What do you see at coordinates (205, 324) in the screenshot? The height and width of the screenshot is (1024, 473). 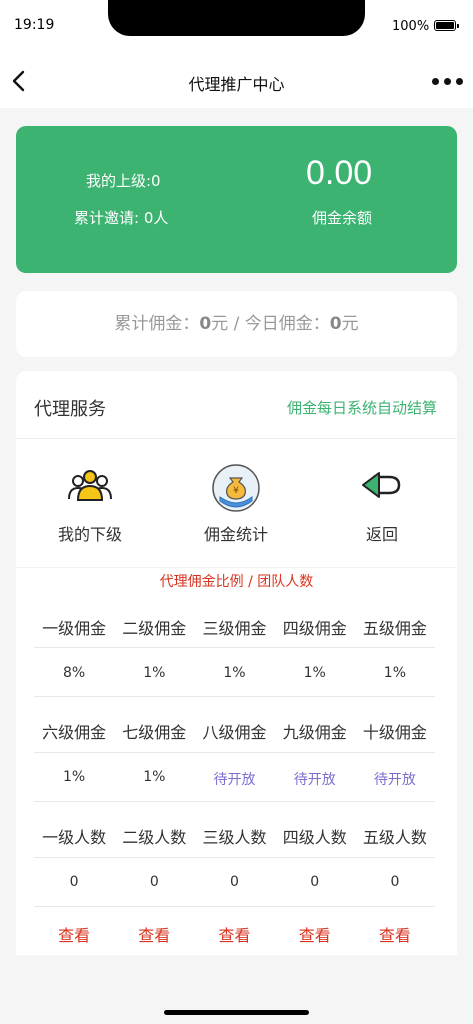 I see `total-commission-value: 0` at bounding box center [205, 324].